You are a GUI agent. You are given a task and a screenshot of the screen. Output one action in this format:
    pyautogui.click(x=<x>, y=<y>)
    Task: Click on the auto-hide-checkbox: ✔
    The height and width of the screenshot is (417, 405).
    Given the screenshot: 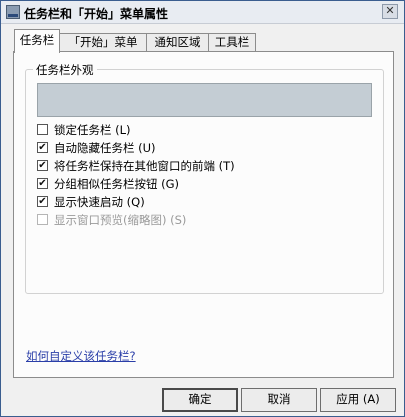 What is the action you would take?
    pyautogui.click(x=42, y=147)
    